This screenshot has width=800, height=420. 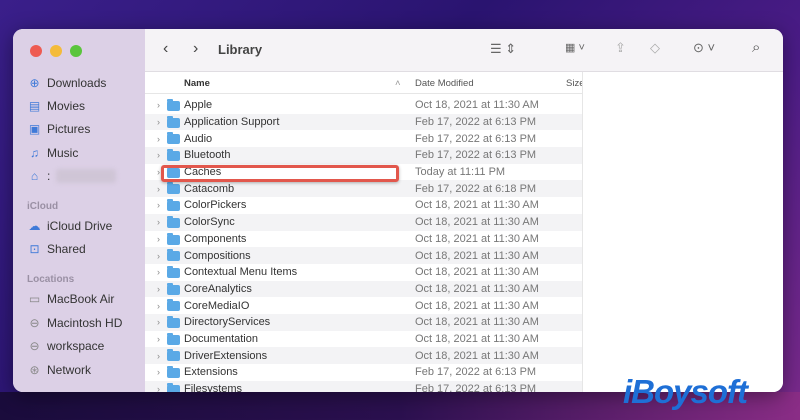 What do you see at coordinates (232, 122) in the screenshot?
I see `file-name: Application Support` at bounding box center [232, 122].